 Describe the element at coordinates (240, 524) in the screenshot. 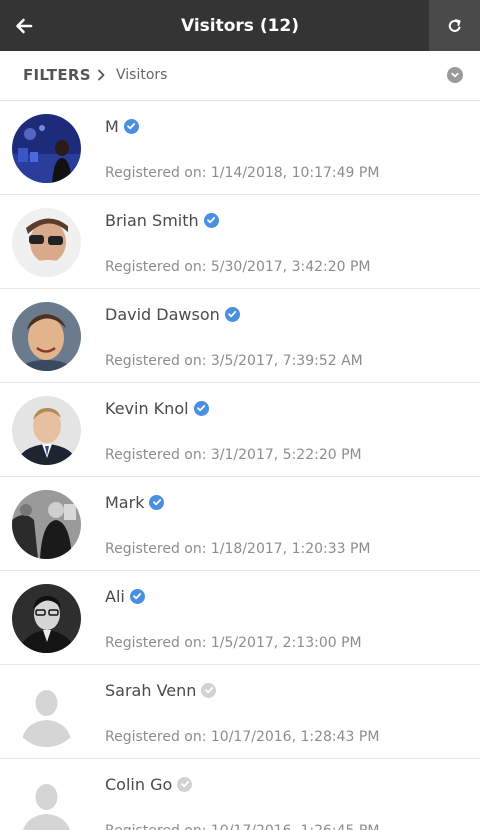

I see `visitor-row: Mark Registered on: 1/18/2017, 1:20:33 PM` at that location.